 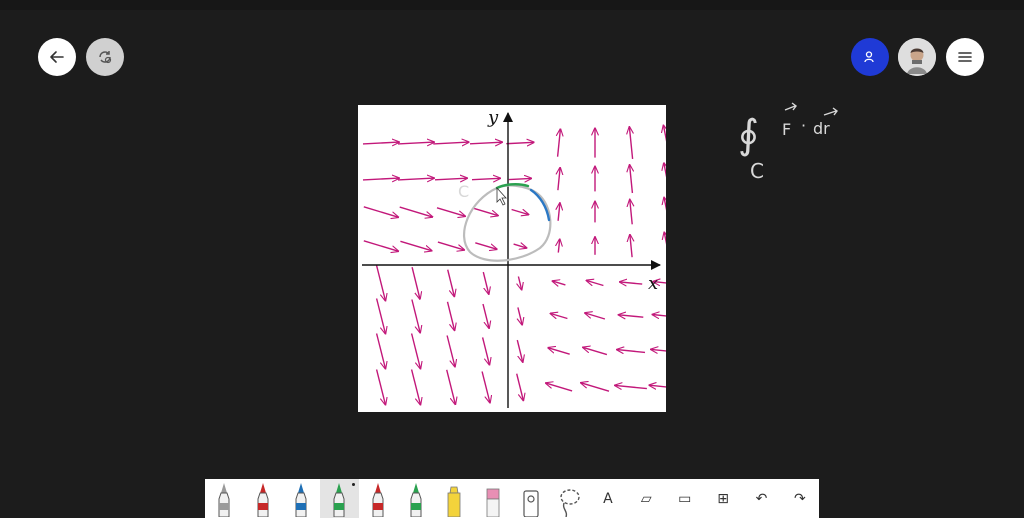 I want to click on sync-button, so click(x=105, y=57).